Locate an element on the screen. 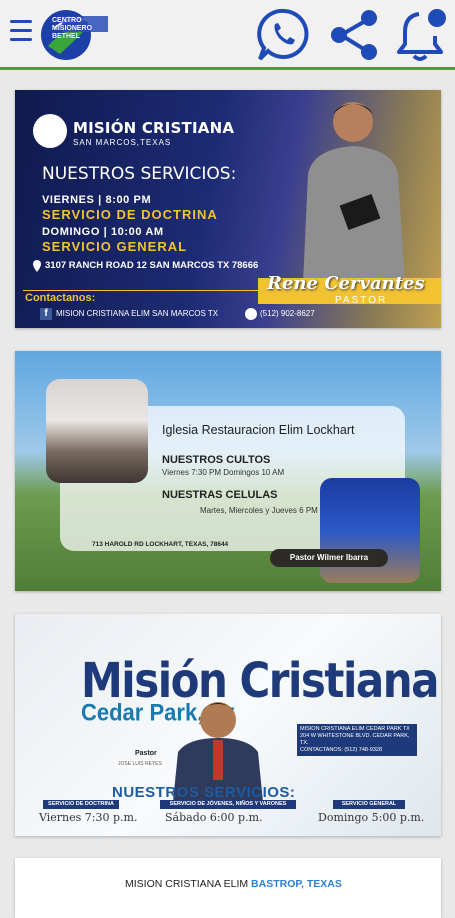  church-name: Iglesia Restauracion Elim Lockhart is located at coordinates (258, 430).